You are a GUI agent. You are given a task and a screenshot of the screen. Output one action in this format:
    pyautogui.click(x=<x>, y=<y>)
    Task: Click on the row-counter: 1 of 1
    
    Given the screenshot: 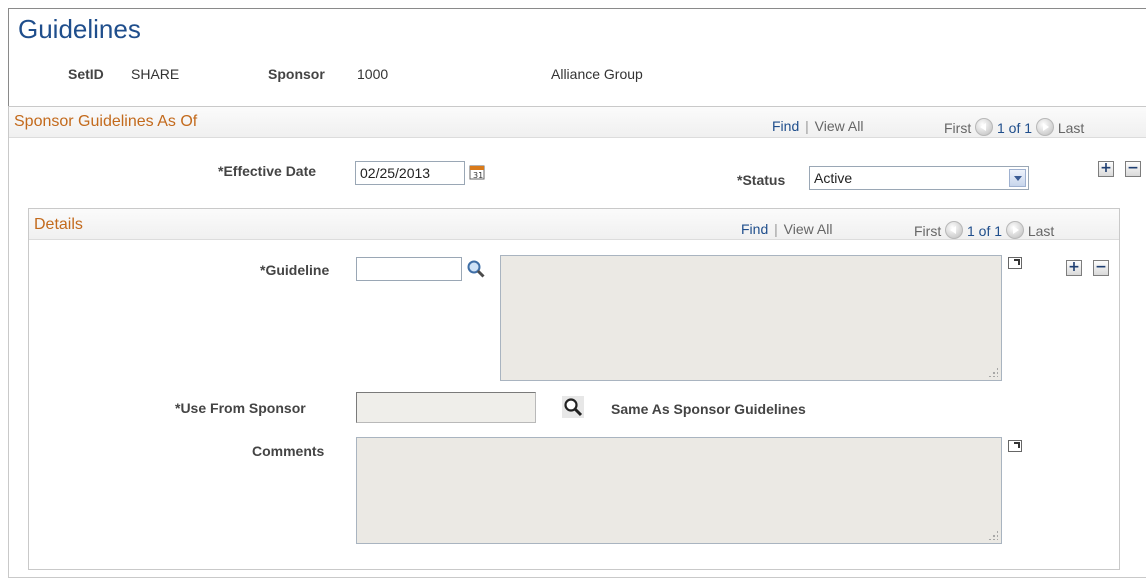 What is the action you would take?
    pyautogui.click(x=1015, y=128)
    